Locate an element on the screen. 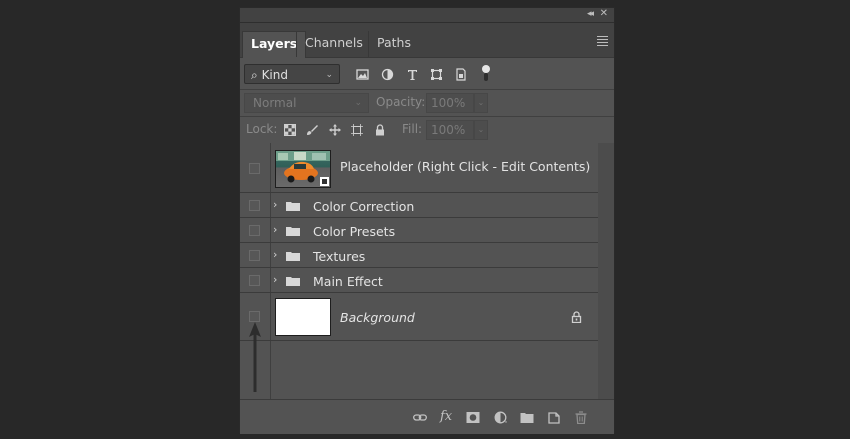  filter-toggle is located at coordinates (486, 73).